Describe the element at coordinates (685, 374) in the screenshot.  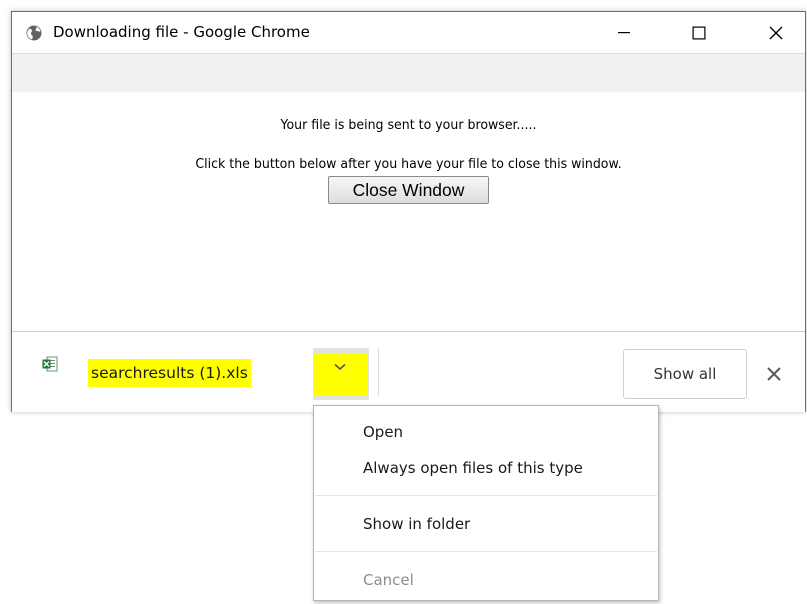
I see `show-all-button: Show all` at that location.